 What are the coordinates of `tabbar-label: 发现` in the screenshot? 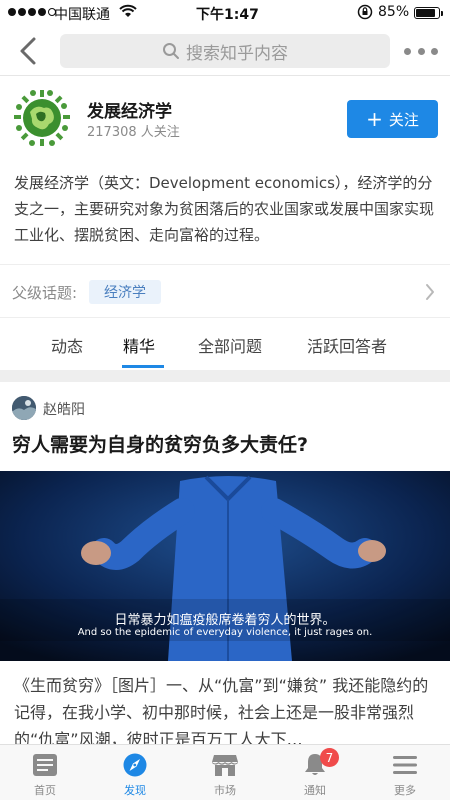 It's located at (135, 790).